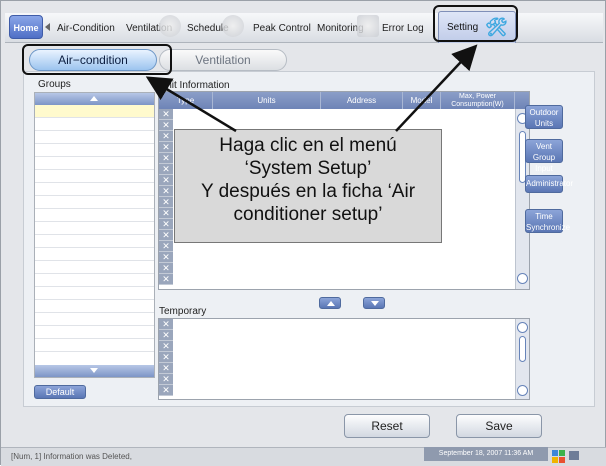 The image size is (606, 466). Describe the element at coordinates (86, 28) in the screenshot. I see `nav-air-condition: Air-Condition` at that location.